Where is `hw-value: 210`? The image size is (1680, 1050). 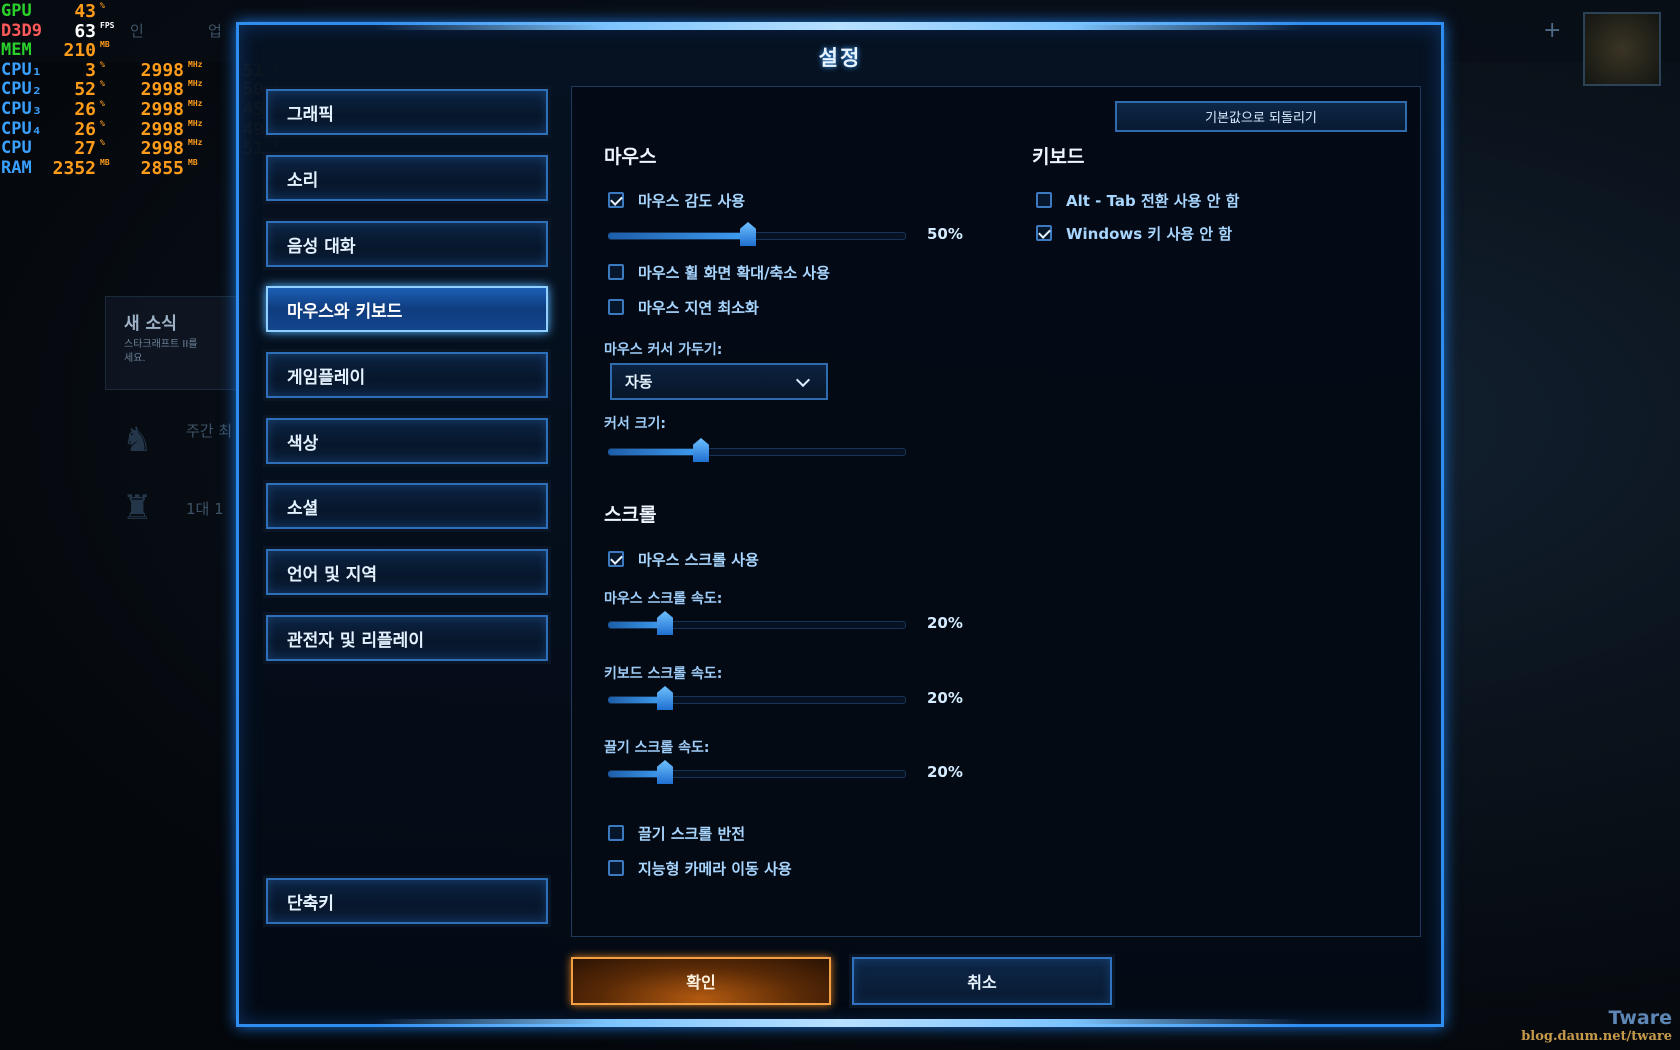 hw-value: 210 is located at coordinates (79, 51).